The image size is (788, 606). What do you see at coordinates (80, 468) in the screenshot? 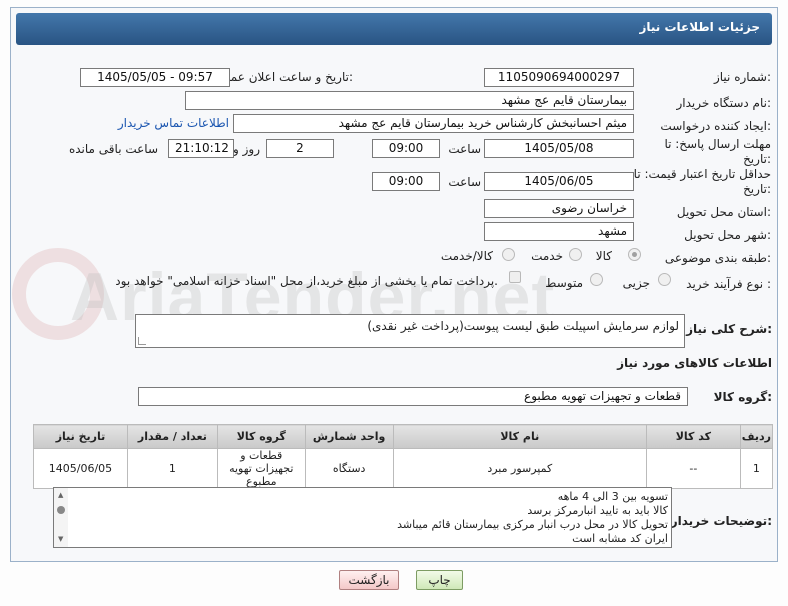
I see `cell-date: 1405/06/05` at bounding box center [80, 468].